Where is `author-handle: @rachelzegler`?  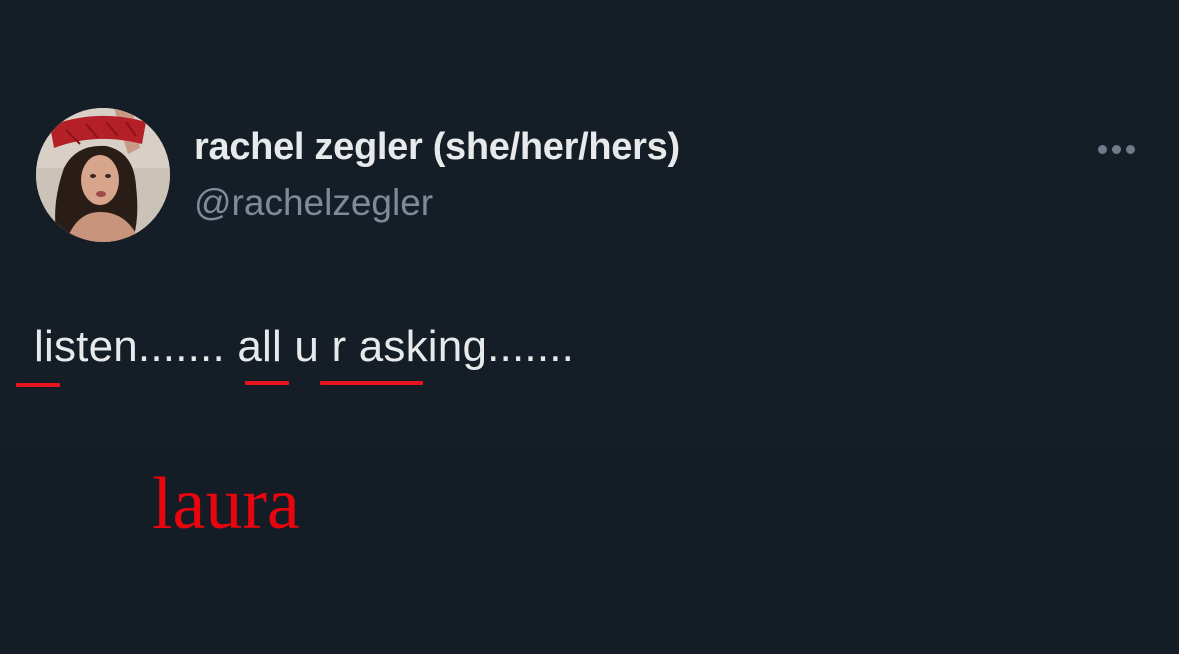
author-handle: @rachelzegler is located at coordinates (313, 203).